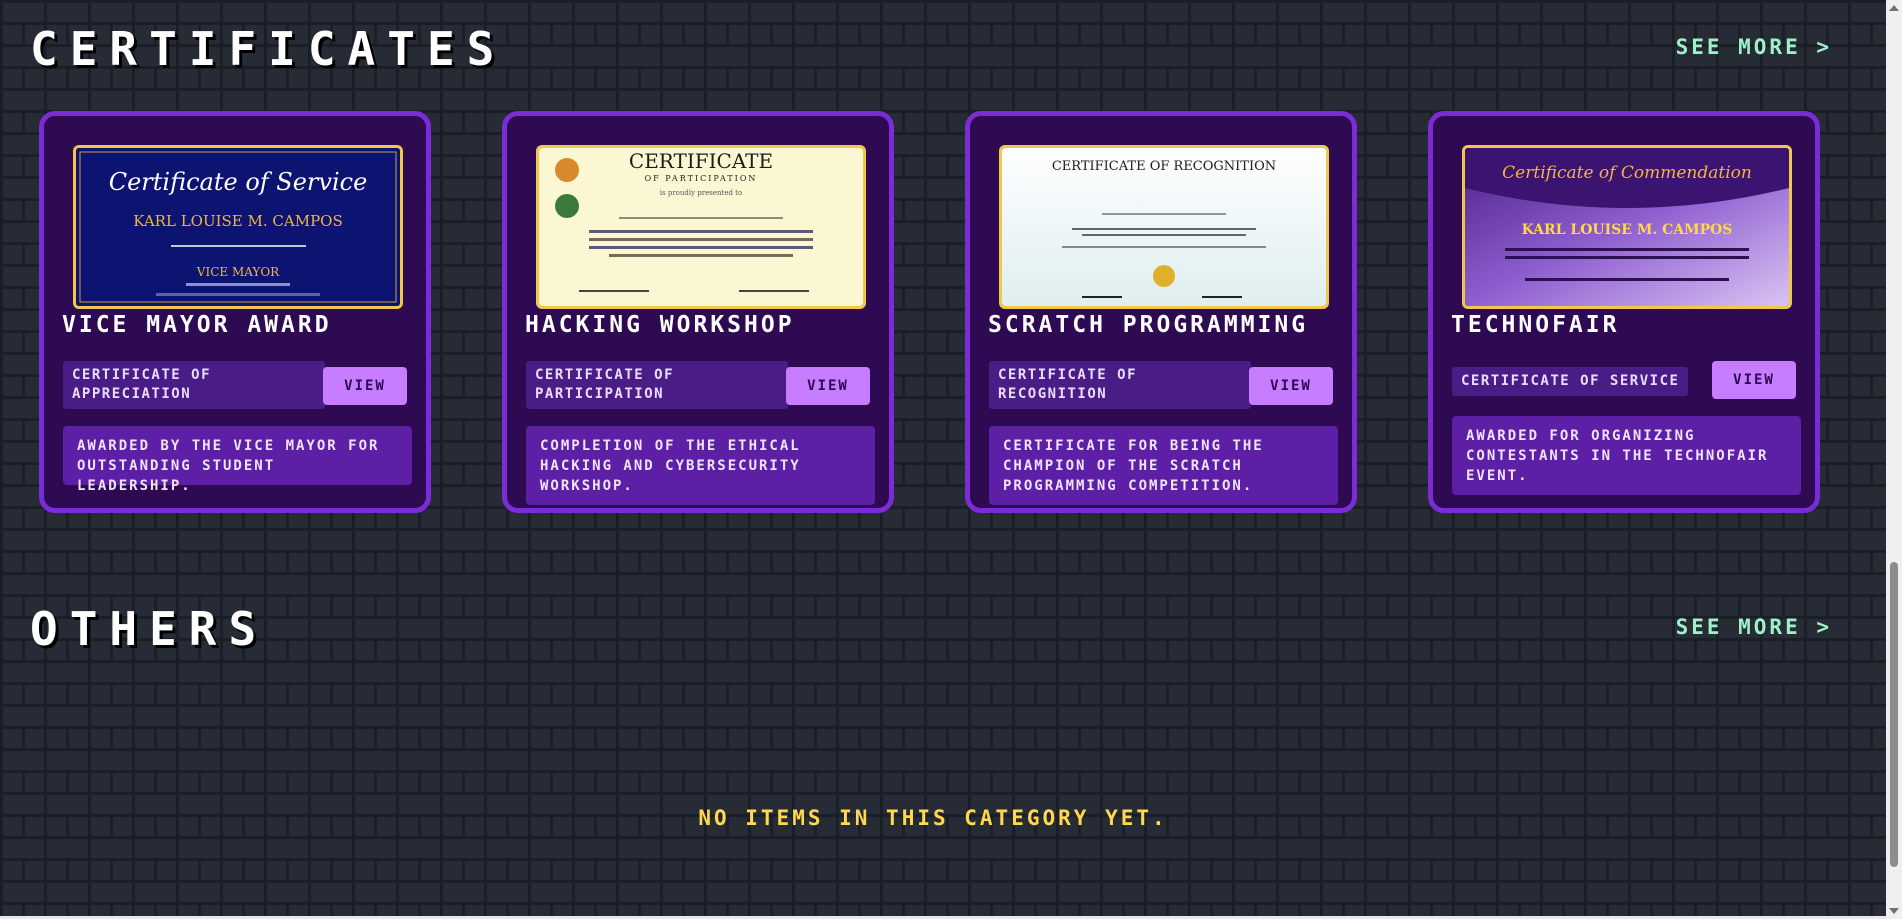  Describe the element at coordinates (238, 272) in the screenshot. I see `thumbnail-subtitle: VICE MAYOR` at that location.